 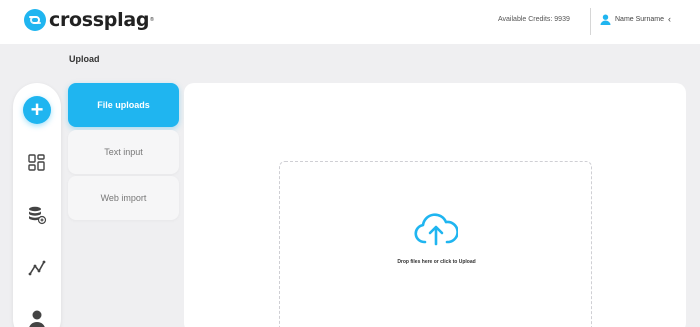 What do you see at coordinates (640, 19) in the screenshot?
I see `user-name: Name Surname` at bounding box center [640, 19].